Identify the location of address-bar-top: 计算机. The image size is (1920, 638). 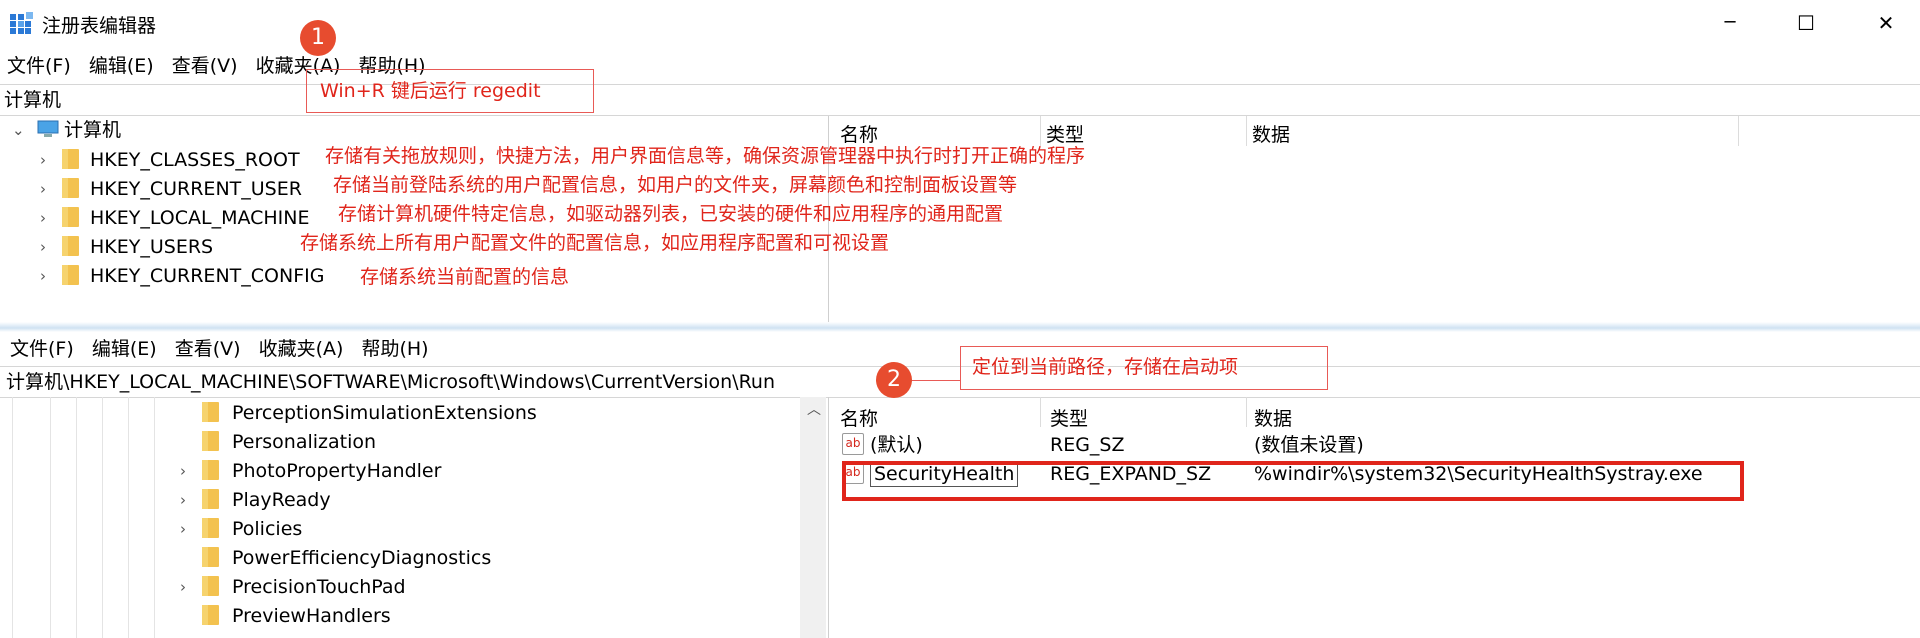
(960, 100).